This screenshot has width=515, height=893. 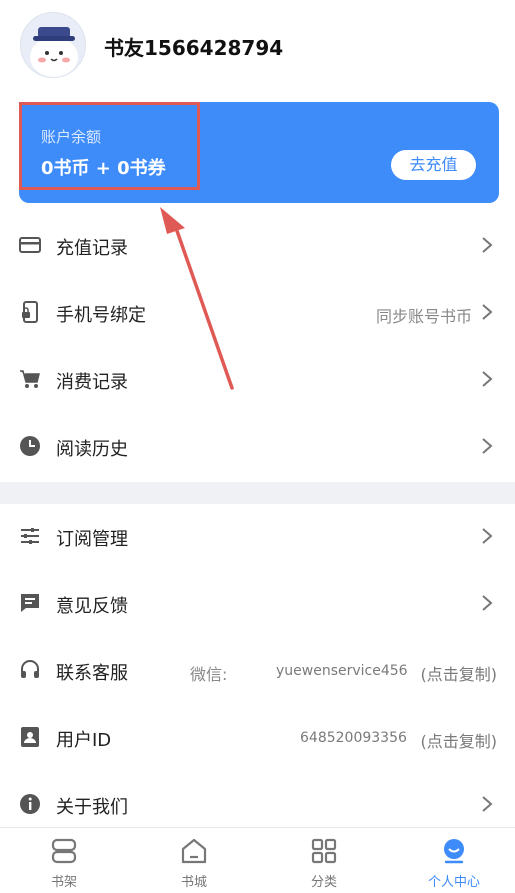 What do you see at coordinates (454, 851) in the screenshot?
I see `profile-face-icon` at bounding box center [454, 851].